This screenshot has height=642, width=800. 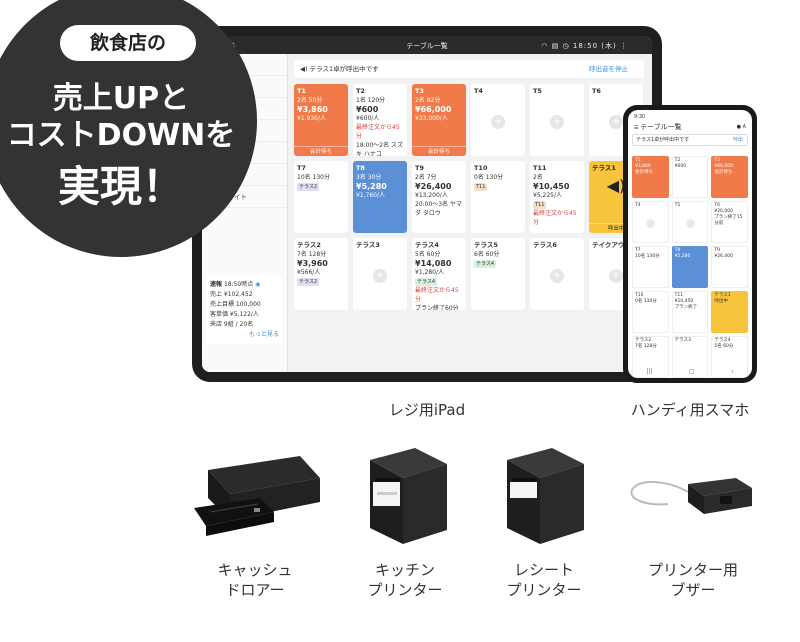 I want to click on phone-navbar: ||| ▢ ‹, so click(x=690, y=372).